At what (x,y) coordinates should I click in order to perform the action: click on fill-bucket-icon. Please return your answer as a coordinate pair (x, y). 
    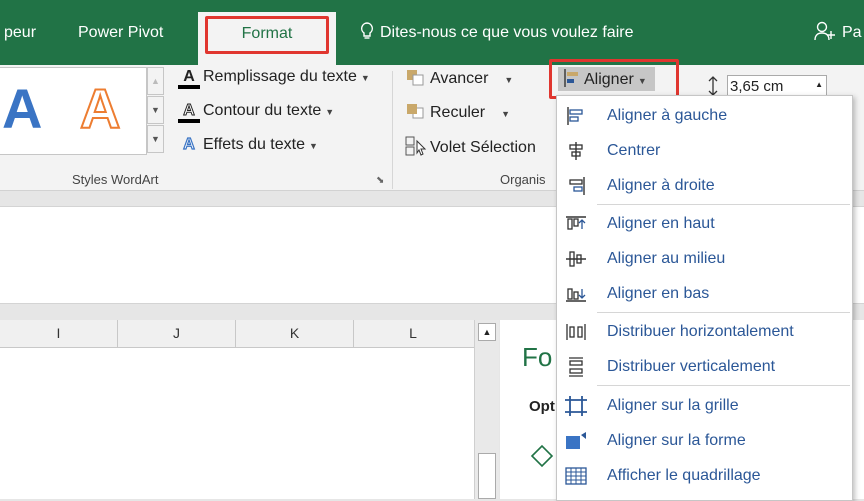
    Looking at the image, I should click on (543, 455).